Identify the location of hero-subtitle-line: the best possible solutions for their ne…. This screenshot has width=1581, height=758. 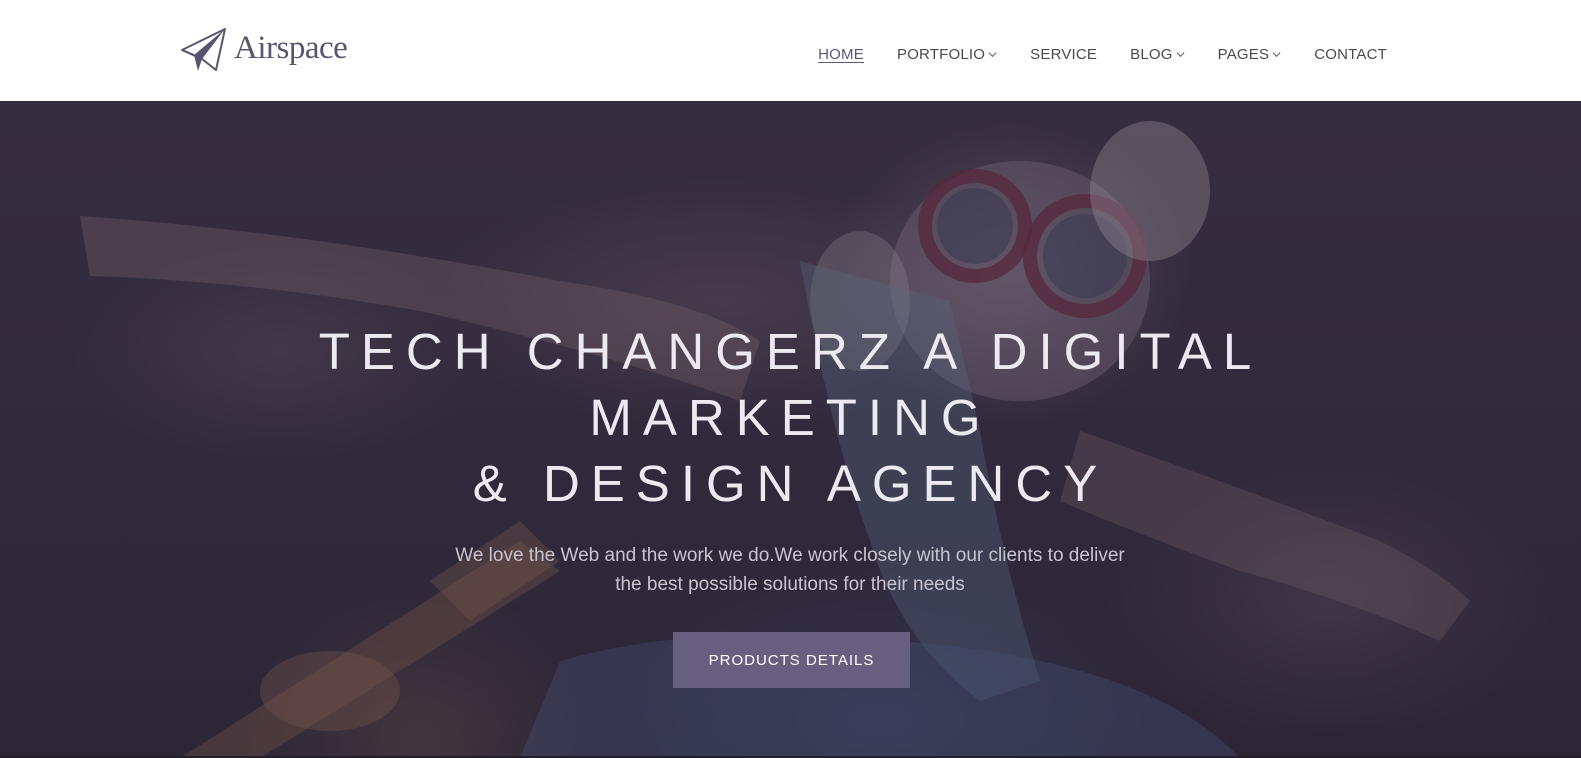
(790, 584).